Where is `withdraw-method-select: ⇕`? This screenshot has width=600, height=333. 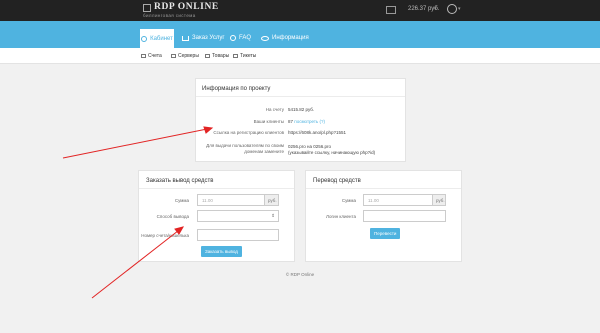 withdraw-method-select: ⇕ is located at coordinates (238, 216).